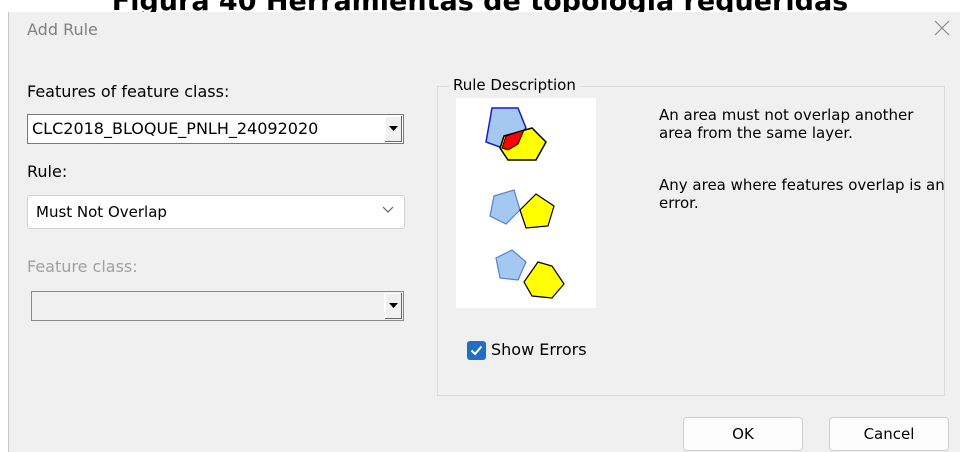  Describe the element at coordinates (47, 171) in the screenshot. I see `rule-label: Rule:` at that location.